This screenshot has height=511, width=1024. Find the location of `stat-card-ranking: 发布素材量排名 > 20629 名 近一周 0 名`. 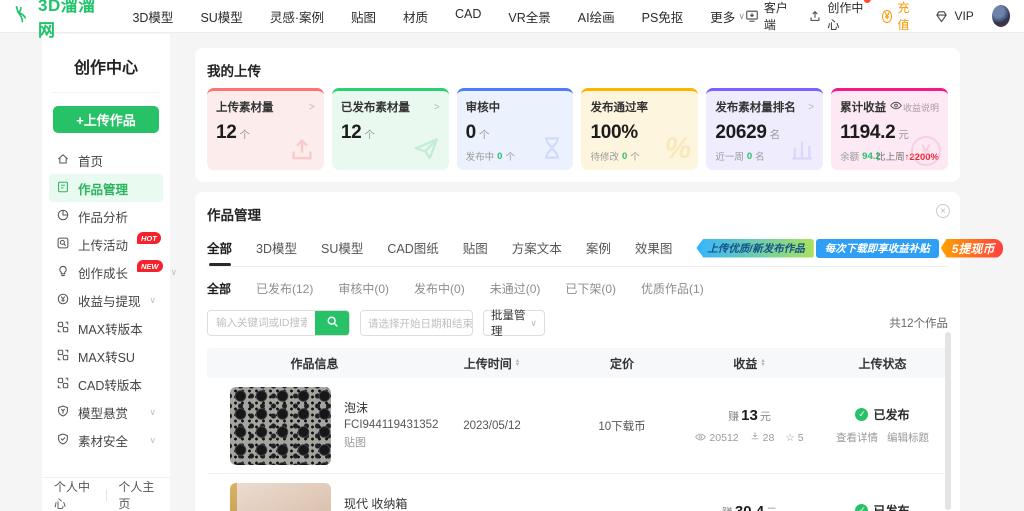

stat-card-ranking: 发布素材量排名 > 20629 名 近一周 0 名 is located at coordinates (765, 129).